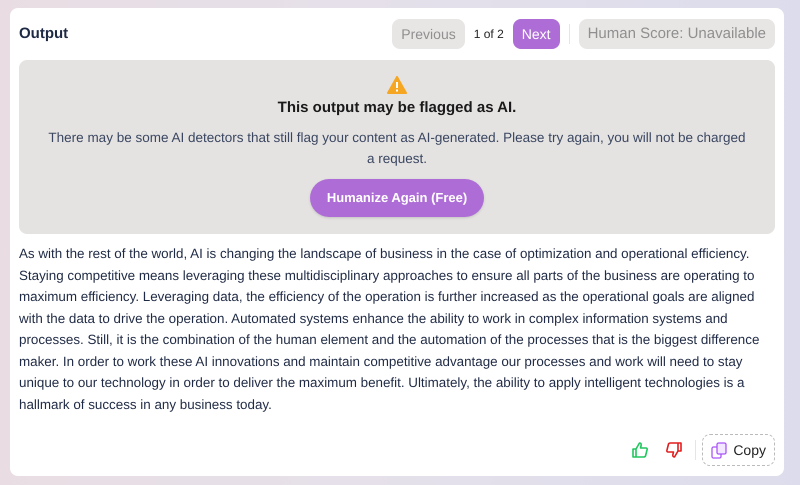 The width and height of the screenshot is (800, 485). Describe the element at coordinates (738, 450) in the screenshot. I see `copy-button: Copy` at that location.